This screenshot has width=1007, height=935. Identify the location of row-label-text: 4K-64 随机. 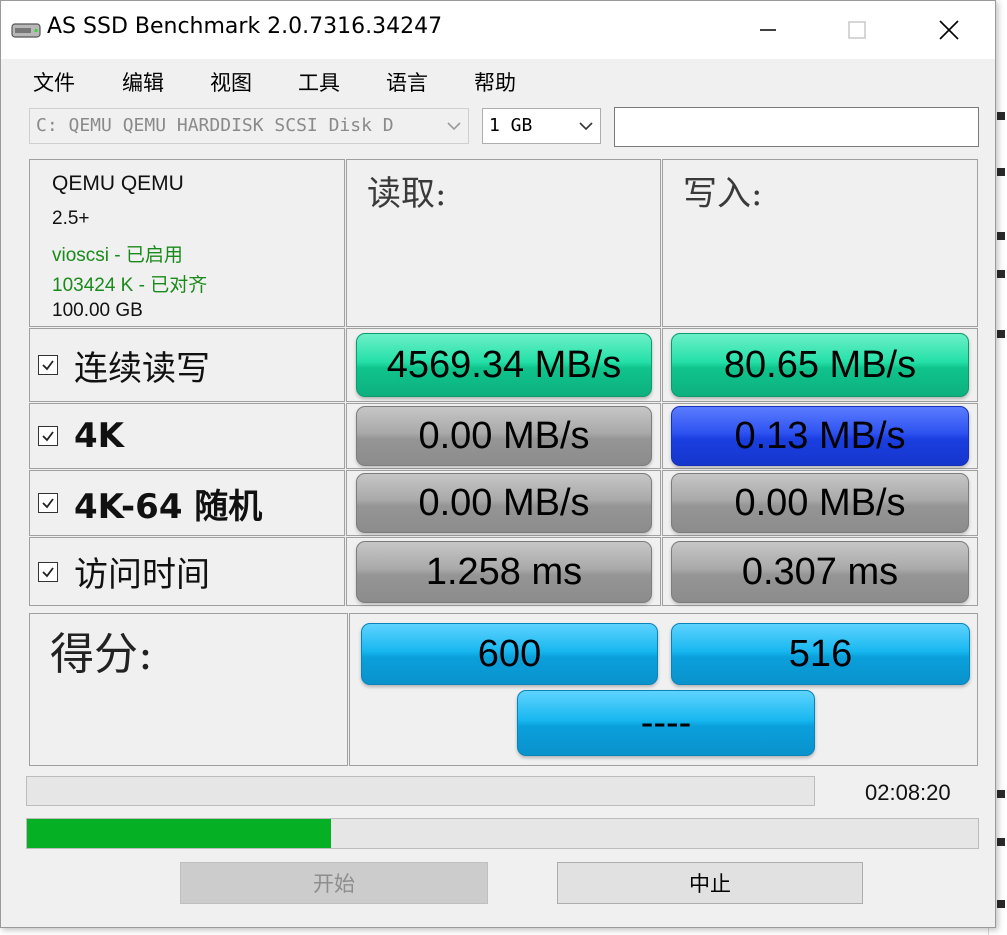
(168, 506).